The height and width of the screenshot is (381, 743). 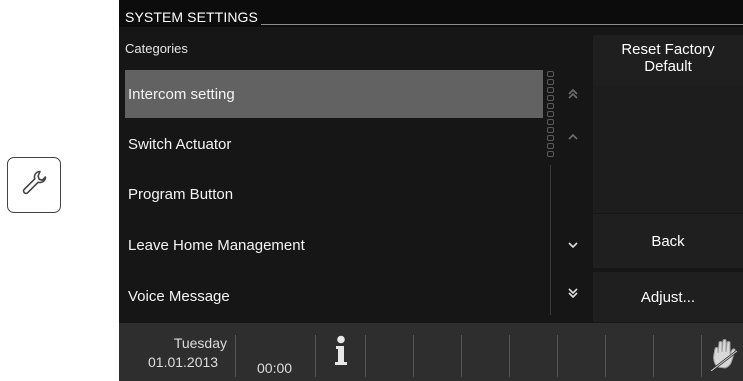 I want to click on page-down-button, so click(x=573, y=295).